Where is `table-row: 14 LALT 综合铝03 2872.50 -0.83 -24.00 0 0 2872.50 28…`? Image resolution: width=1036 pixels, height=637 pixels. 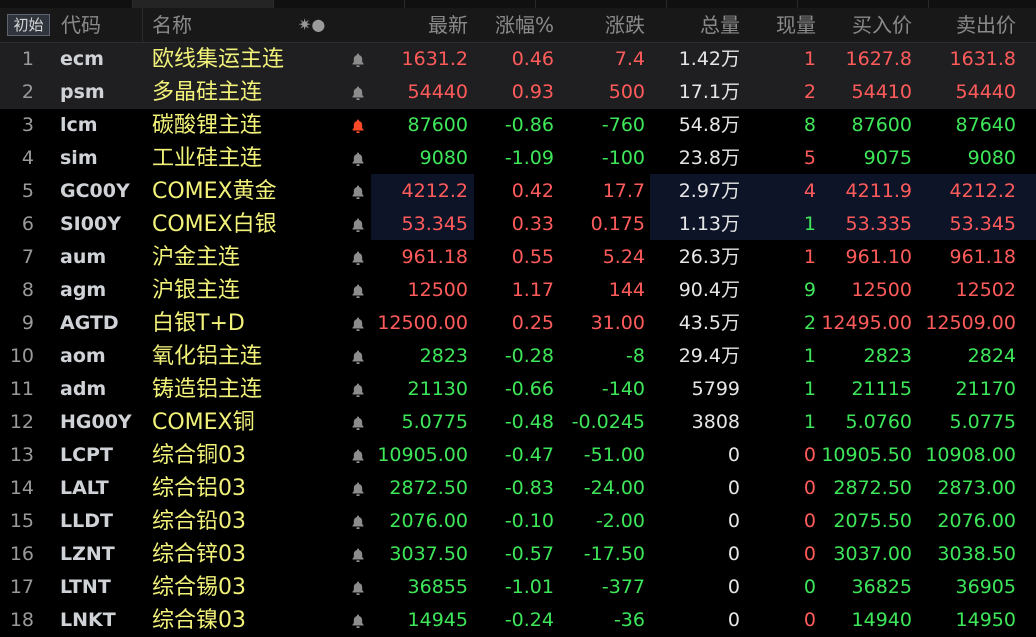
table-row: 14 LALT 综合铝03 2872.50 -0.83 -24.00 0 0 2872.50 28… is located at coordinates (518, 488).